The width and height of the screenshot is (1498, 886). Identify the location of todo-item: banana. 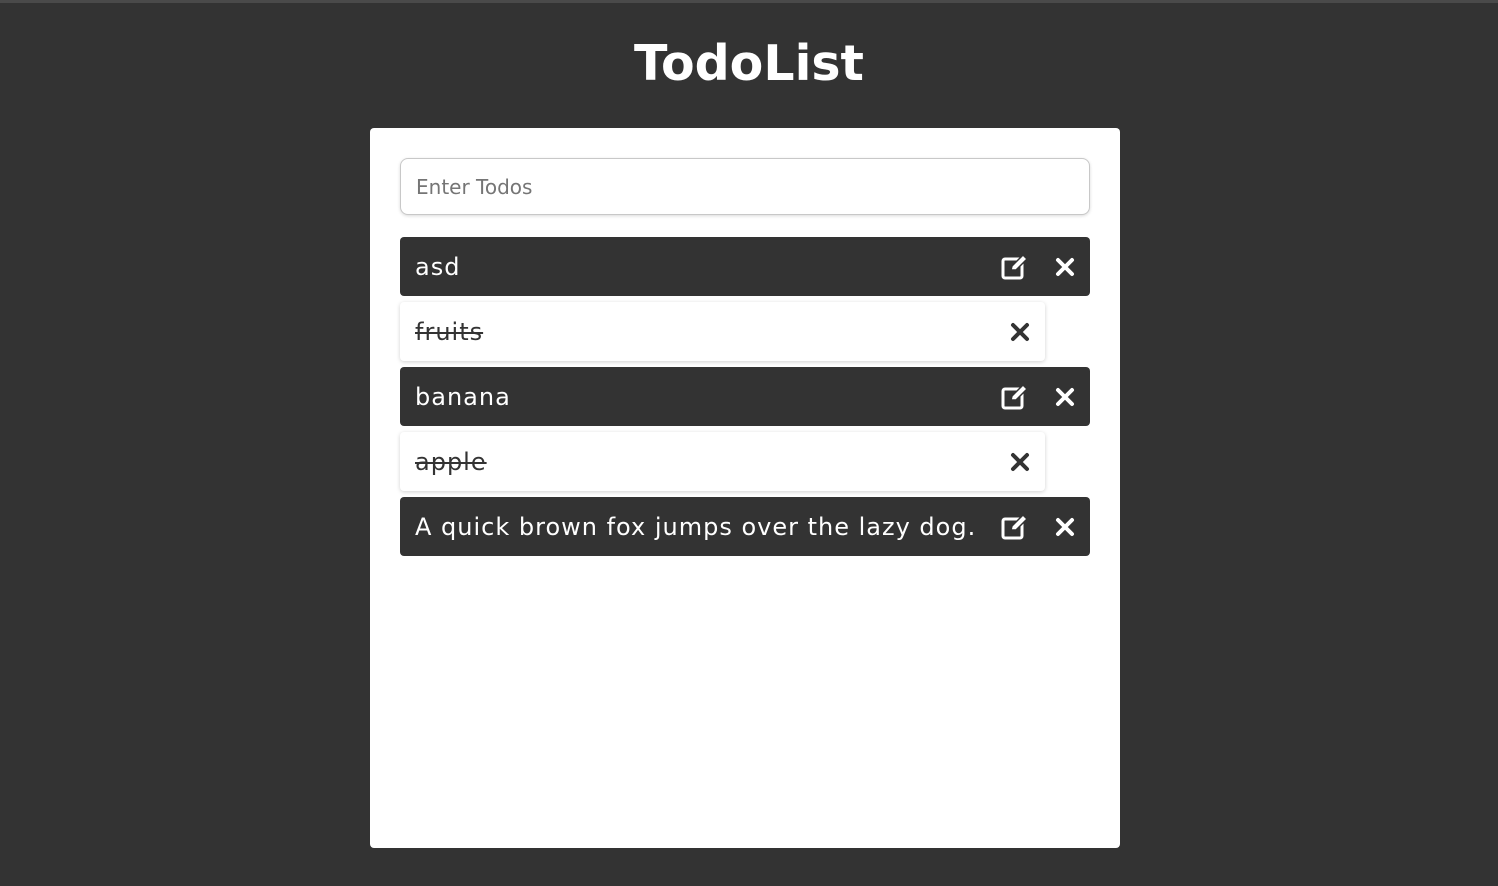
(745, 396).